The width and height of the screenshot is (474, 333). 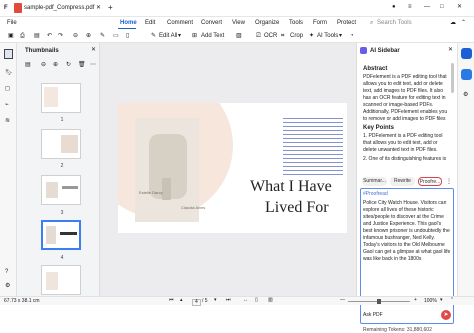 What do you see at coordinates (352, 36) in the screenshot?
I see `chat-icon: ◔` at bounding box center [352, 36].